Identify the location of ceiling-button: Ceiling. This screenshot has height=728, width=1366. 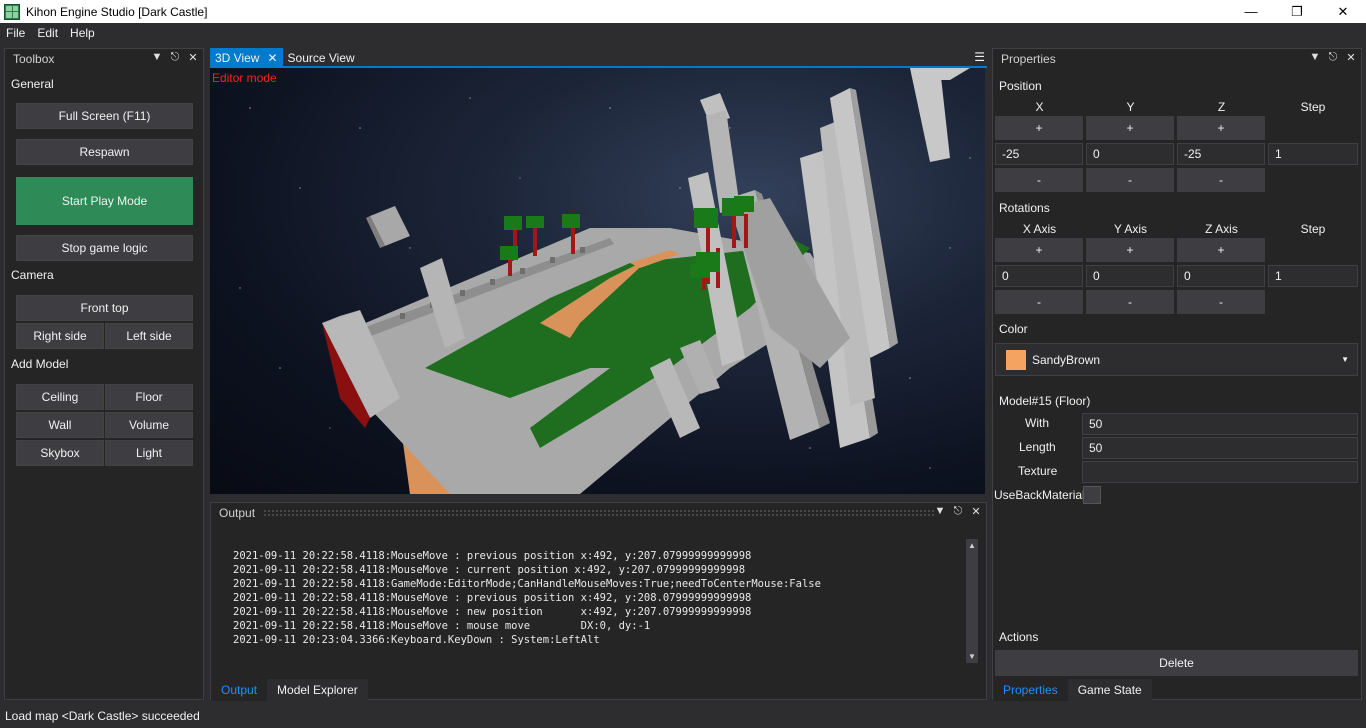
(60, 397).